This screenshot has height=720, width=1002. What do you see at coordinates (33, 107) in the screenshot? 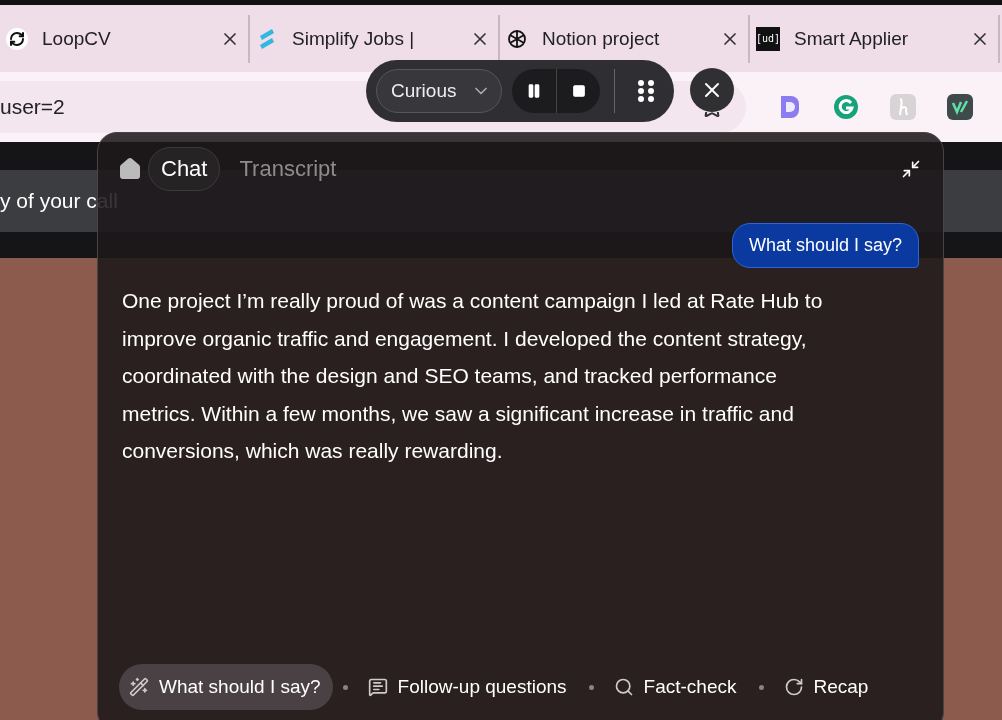
I see `url-text: user=2` at bounding box center [33, 107].